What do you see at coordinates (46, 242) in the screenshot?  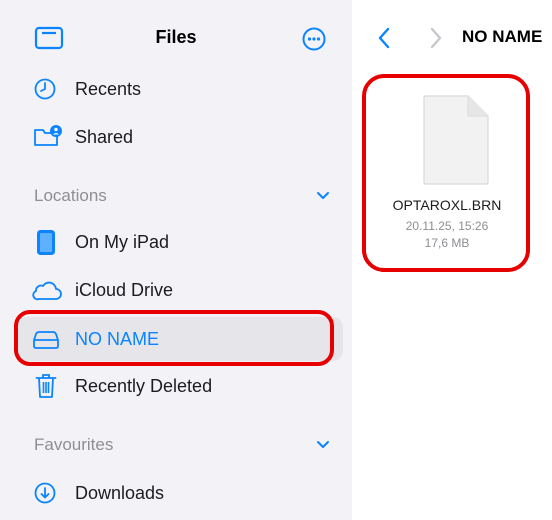 I see `ipad-icon` at bounding box center [46, 242].